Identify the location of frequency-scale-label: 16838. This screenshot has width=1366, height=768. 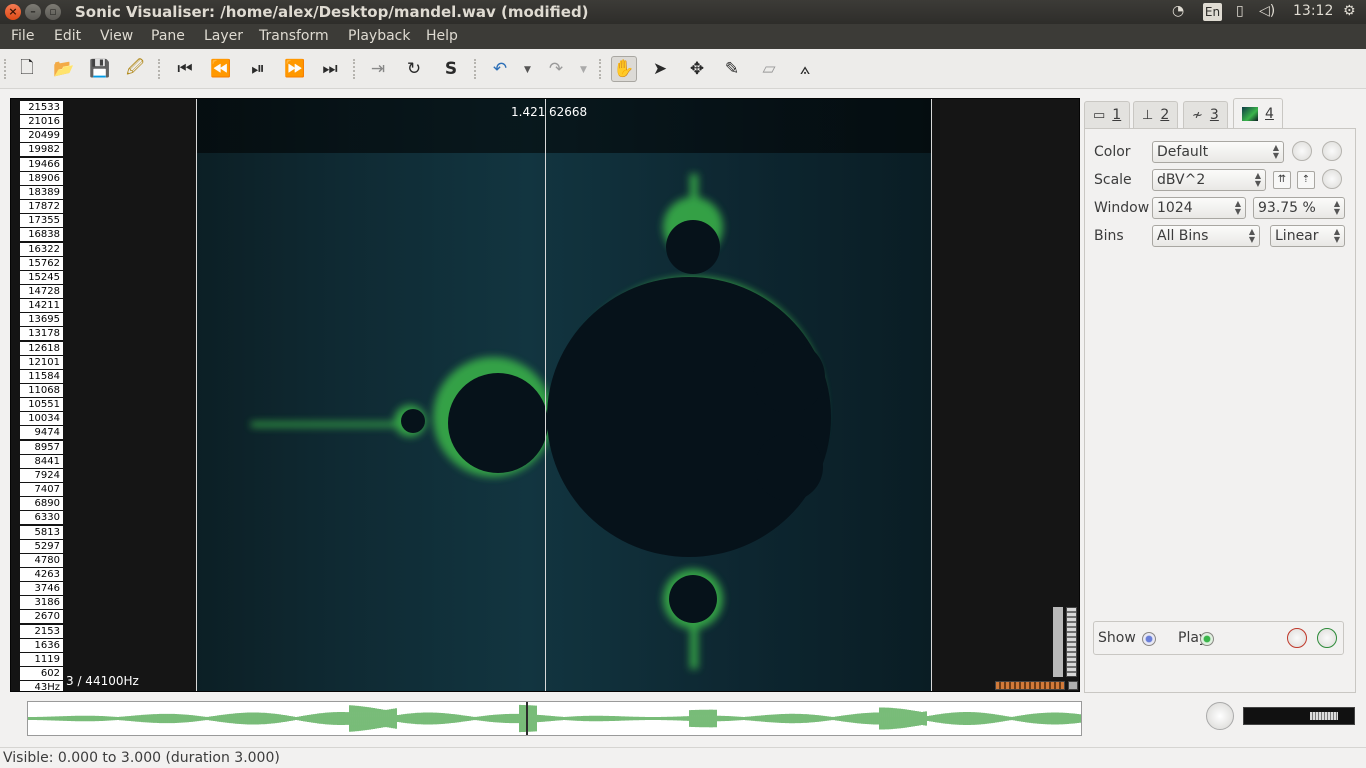
(41, 234).